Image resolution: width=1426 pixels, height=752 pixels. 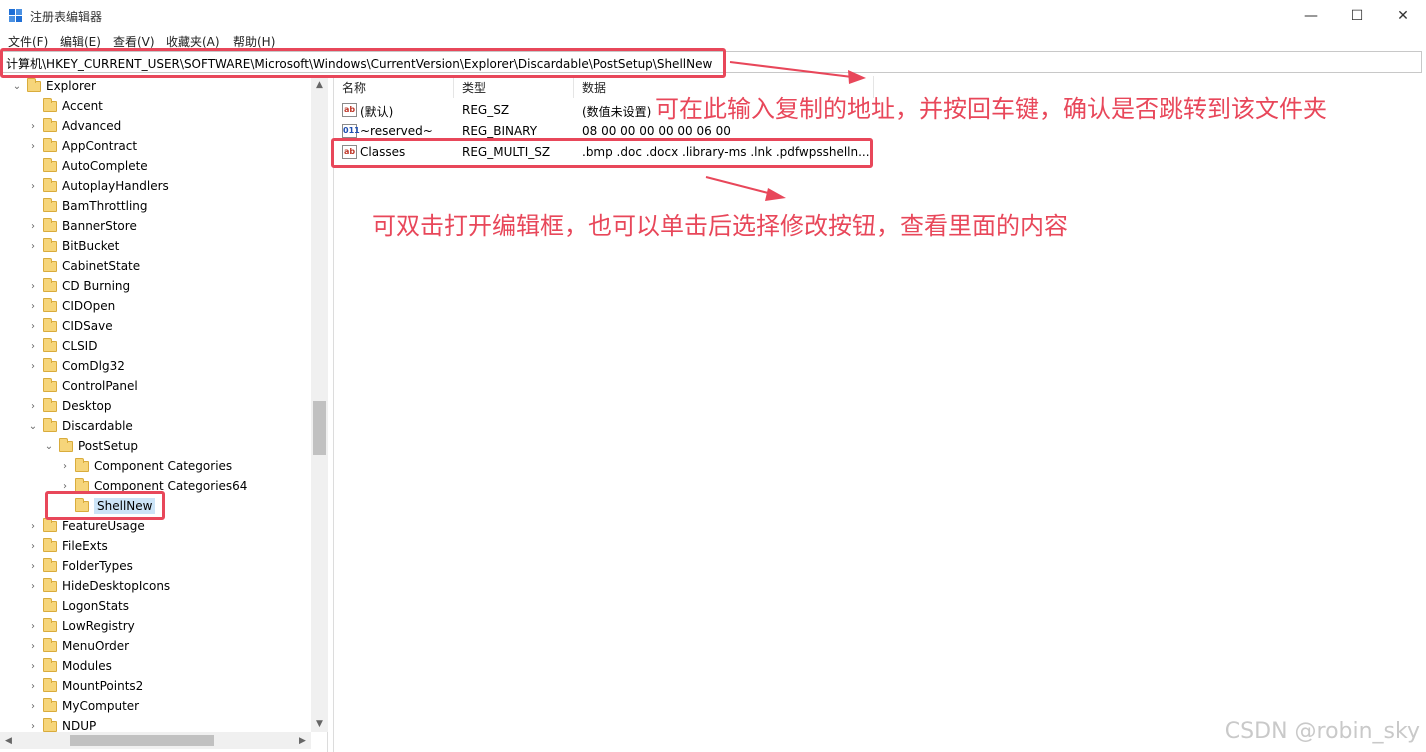 What do you see at coordinates (739, 185) in the screenshot?
I see `arrow-line-edit` at bounding box center [739, 185].